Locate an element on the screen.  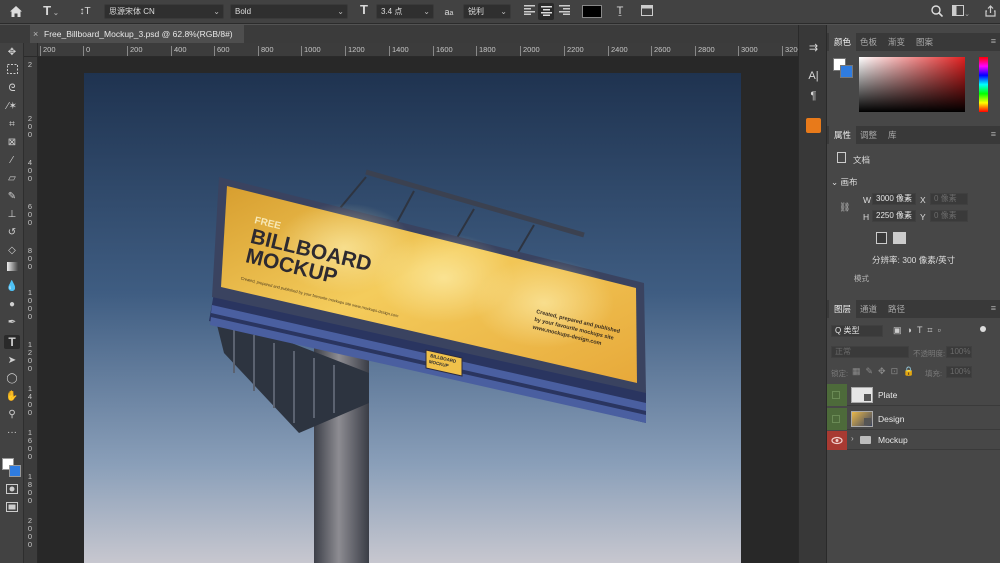
type-tool-icon: T is located at coordinates (12, 342).